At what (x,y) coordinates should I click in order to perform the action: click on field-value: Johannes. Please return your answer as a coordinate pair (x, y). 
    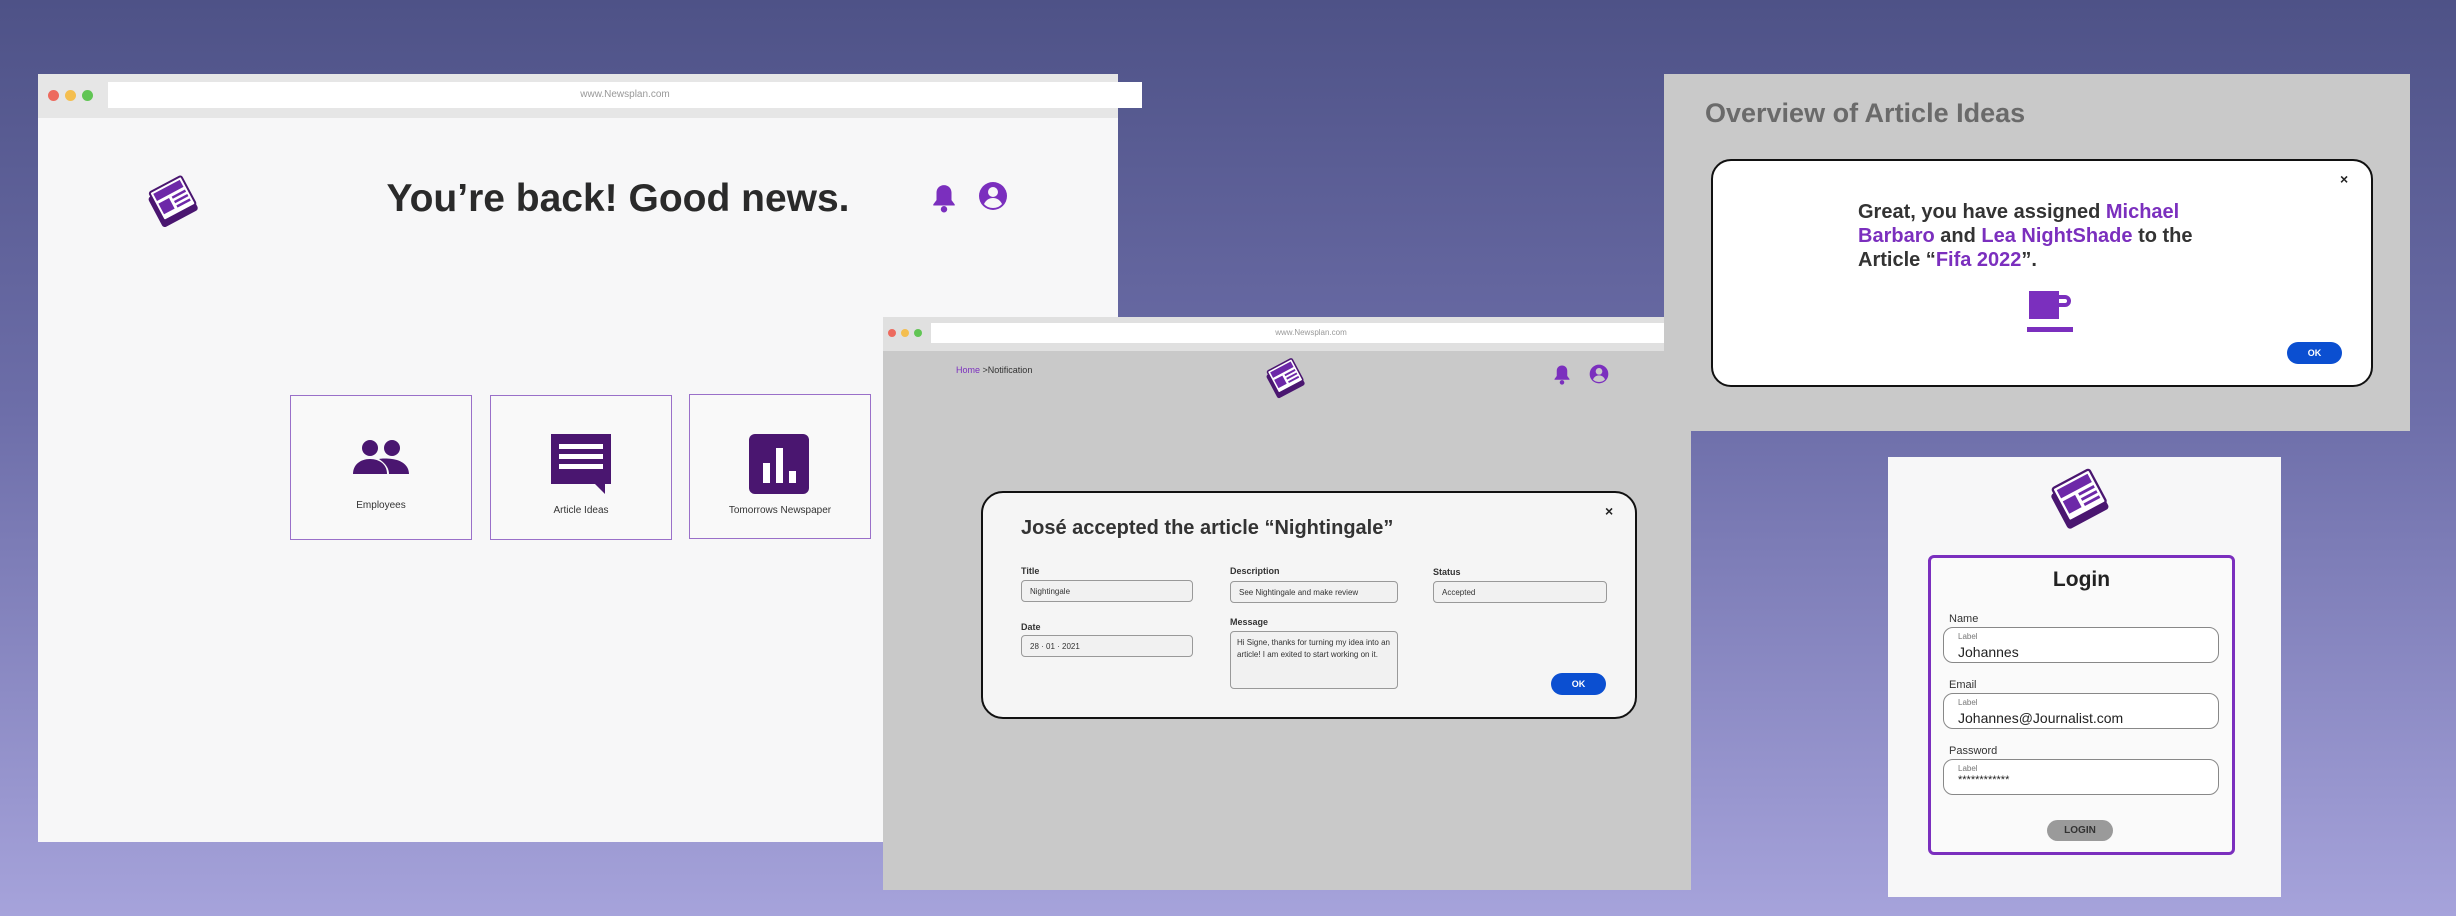
    Looking at the image, I should click on (1988, 652).